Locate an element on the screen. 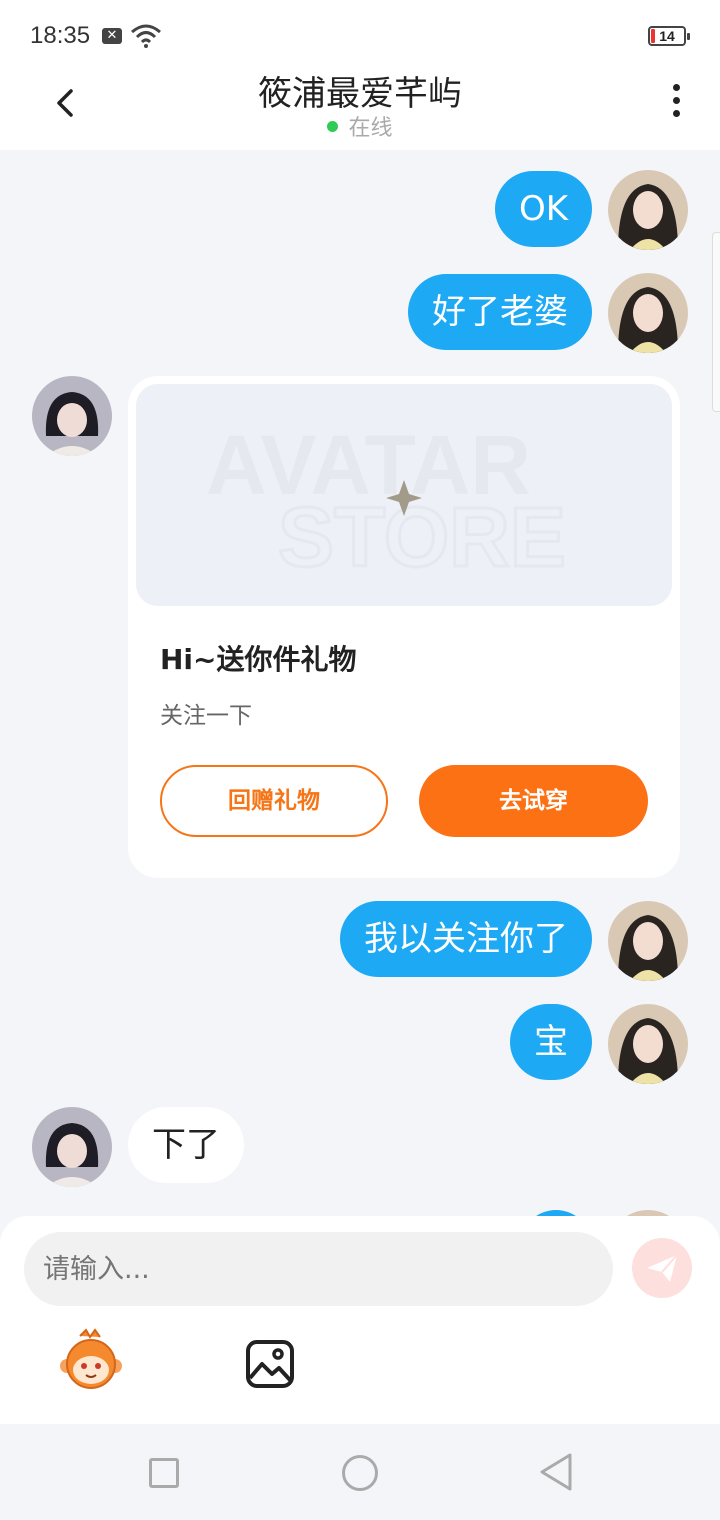 The height and width of the screenshot is (1520, 720). gift-banner-image: AVATAR STORE is located at coordinates (404, 495).